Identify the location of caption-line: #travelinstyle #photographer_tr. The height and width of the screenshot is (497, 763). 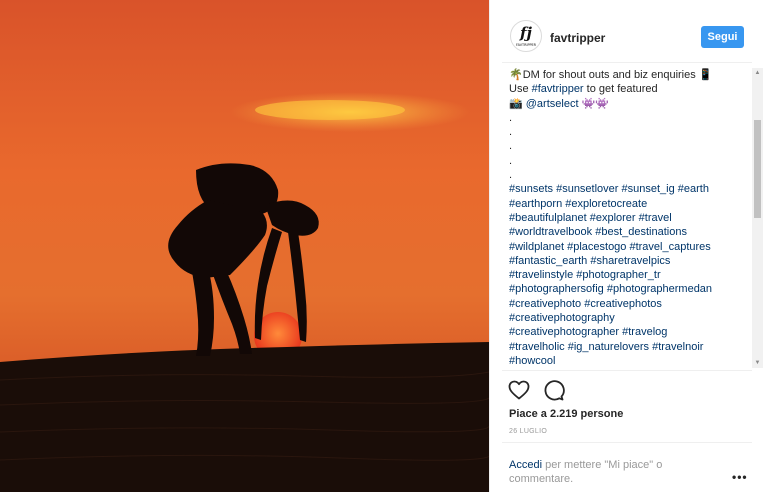
(625, 275).